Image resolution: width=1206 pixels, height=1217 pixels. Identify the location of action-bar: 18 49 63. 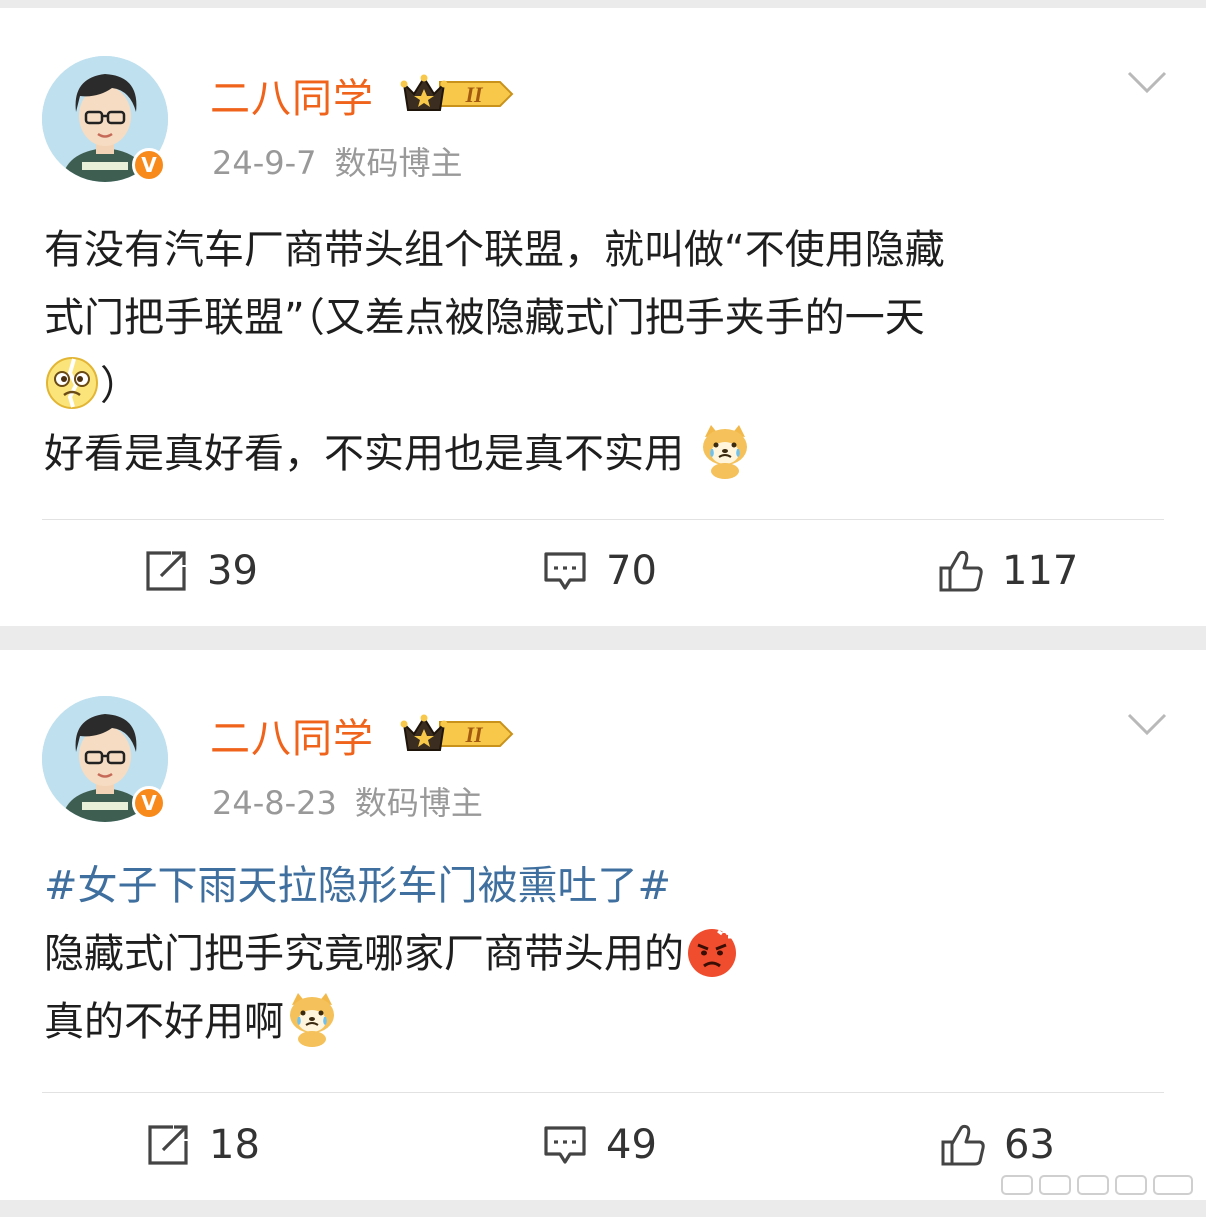
(603, 1145).